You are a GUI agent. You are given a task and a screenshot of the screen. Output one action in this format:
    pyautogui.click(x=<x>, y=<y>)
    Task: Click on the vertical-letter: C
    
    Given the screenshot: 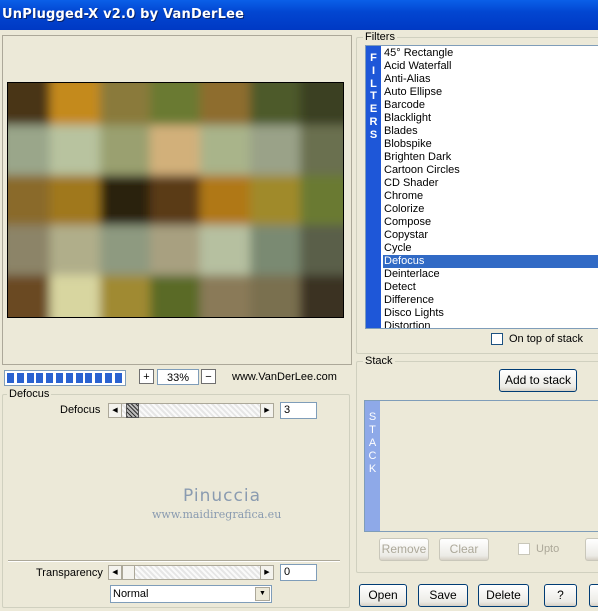 What is the action you would take?
    pyautogui.click(x=372, y=456)
    